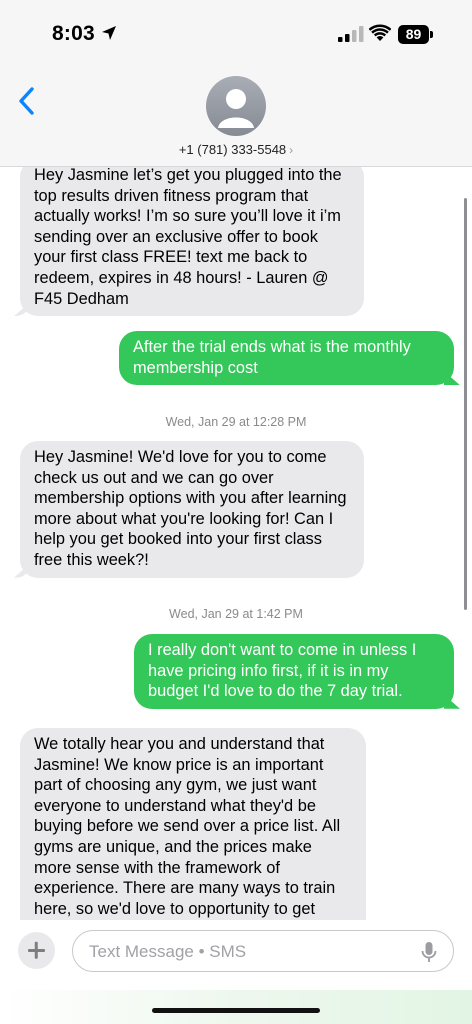 Image resolution: width=472 pixels, height=1024 pixels. What do you see at coordinates (244, 952) in the screenshot?
I see `message-input` at bounding box center [244, 952].